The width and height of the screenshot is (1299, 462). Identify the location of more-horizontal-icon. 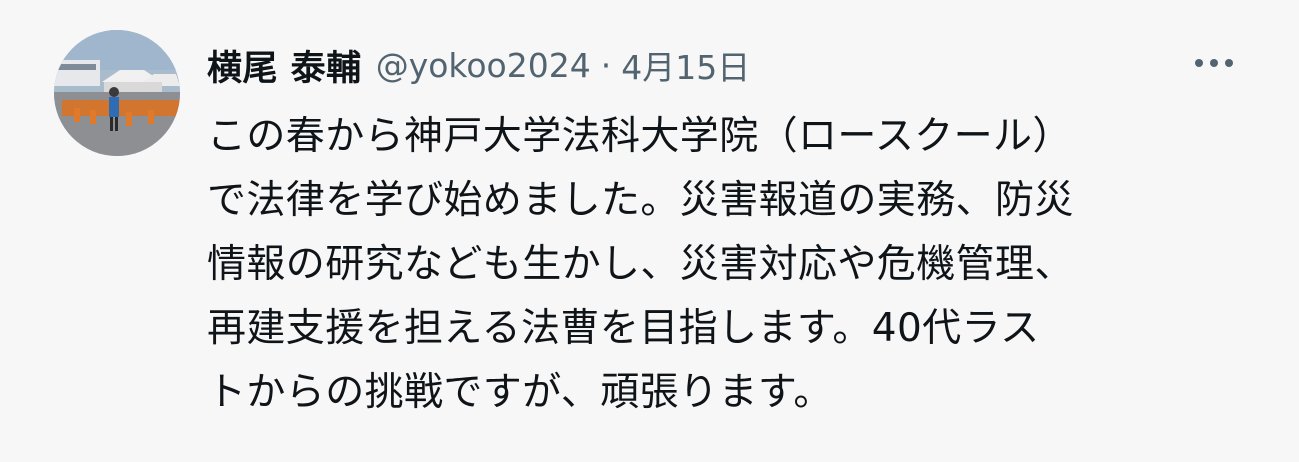
(1214, 63).